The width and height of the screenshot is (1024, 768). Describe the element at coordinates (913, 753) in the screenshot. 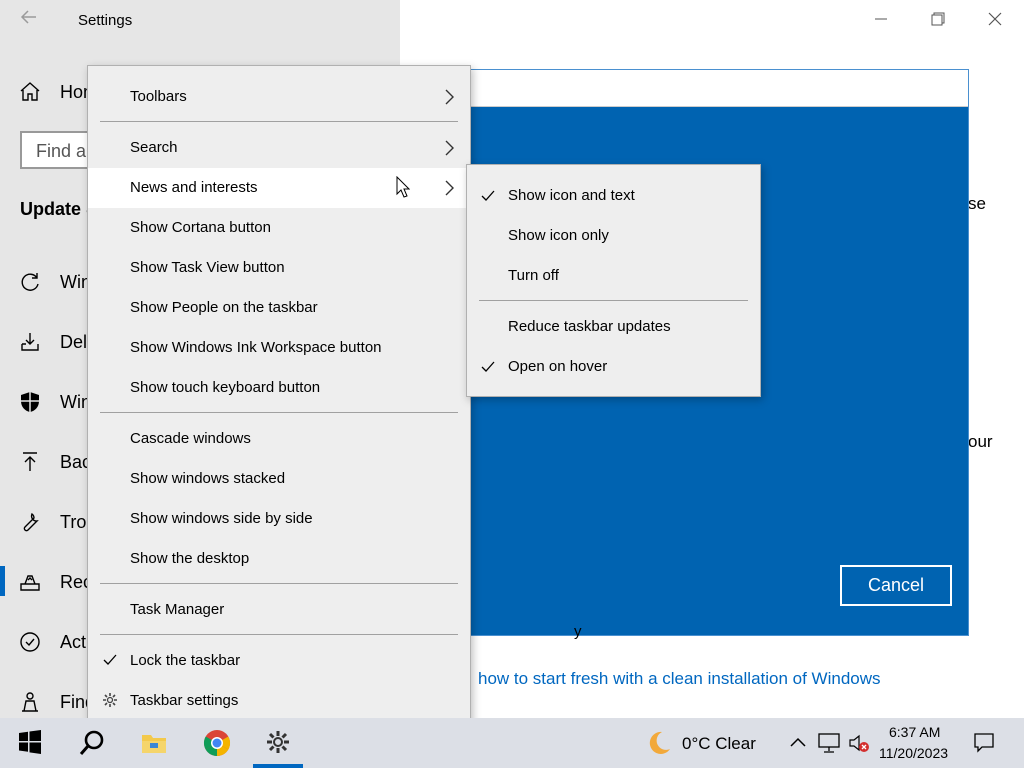

I see `clock-date: 11/20/2023` at that location.